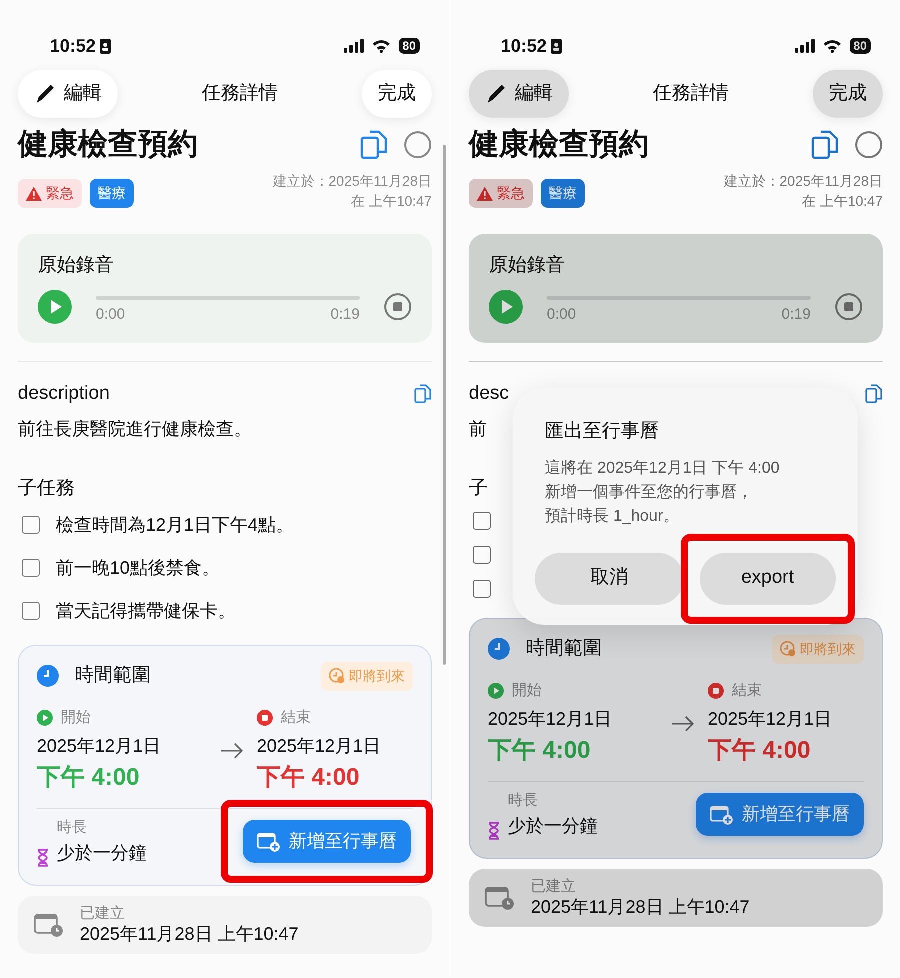 The image size is (900, 978). Describe the element at coordinates (564, 648) in the screenshot. I see `card-title: 時間範圍` at that location.